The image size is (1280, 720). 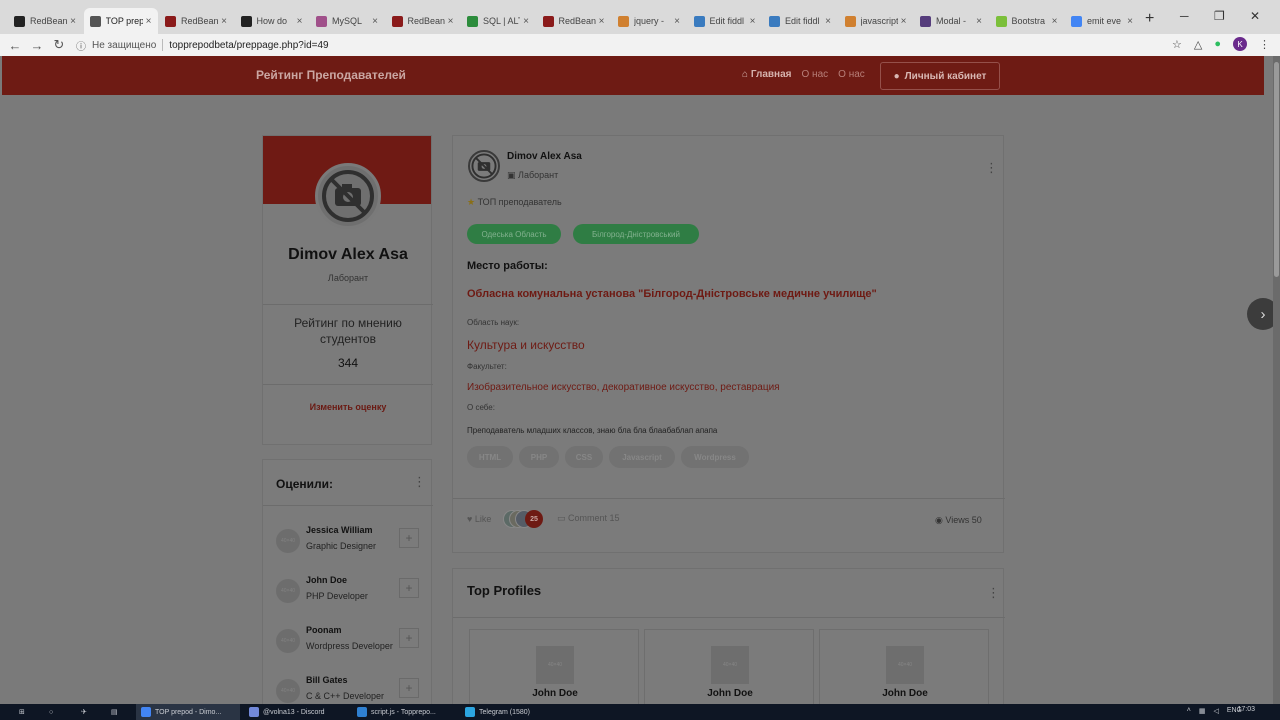 I want to click on rater-name: Jessica William, so click(x=339, y=530).